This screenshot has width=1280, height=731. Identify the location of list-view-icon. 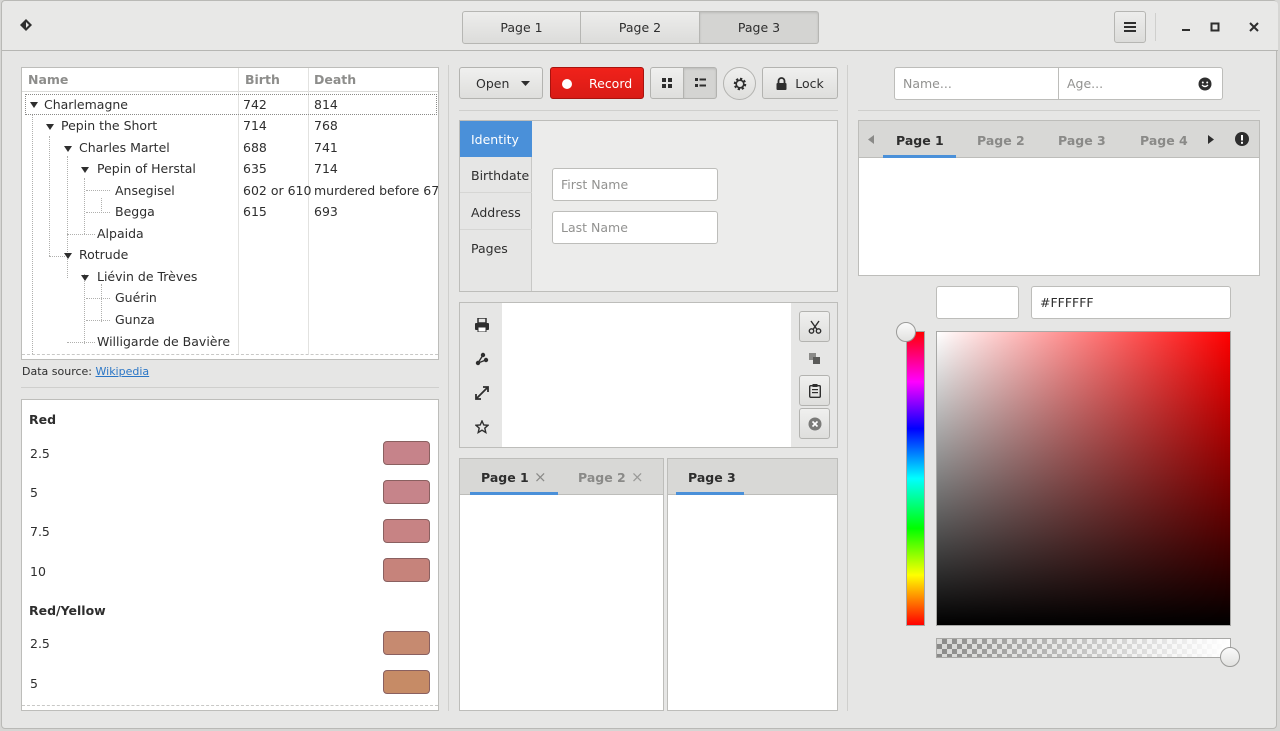
(700, 82).